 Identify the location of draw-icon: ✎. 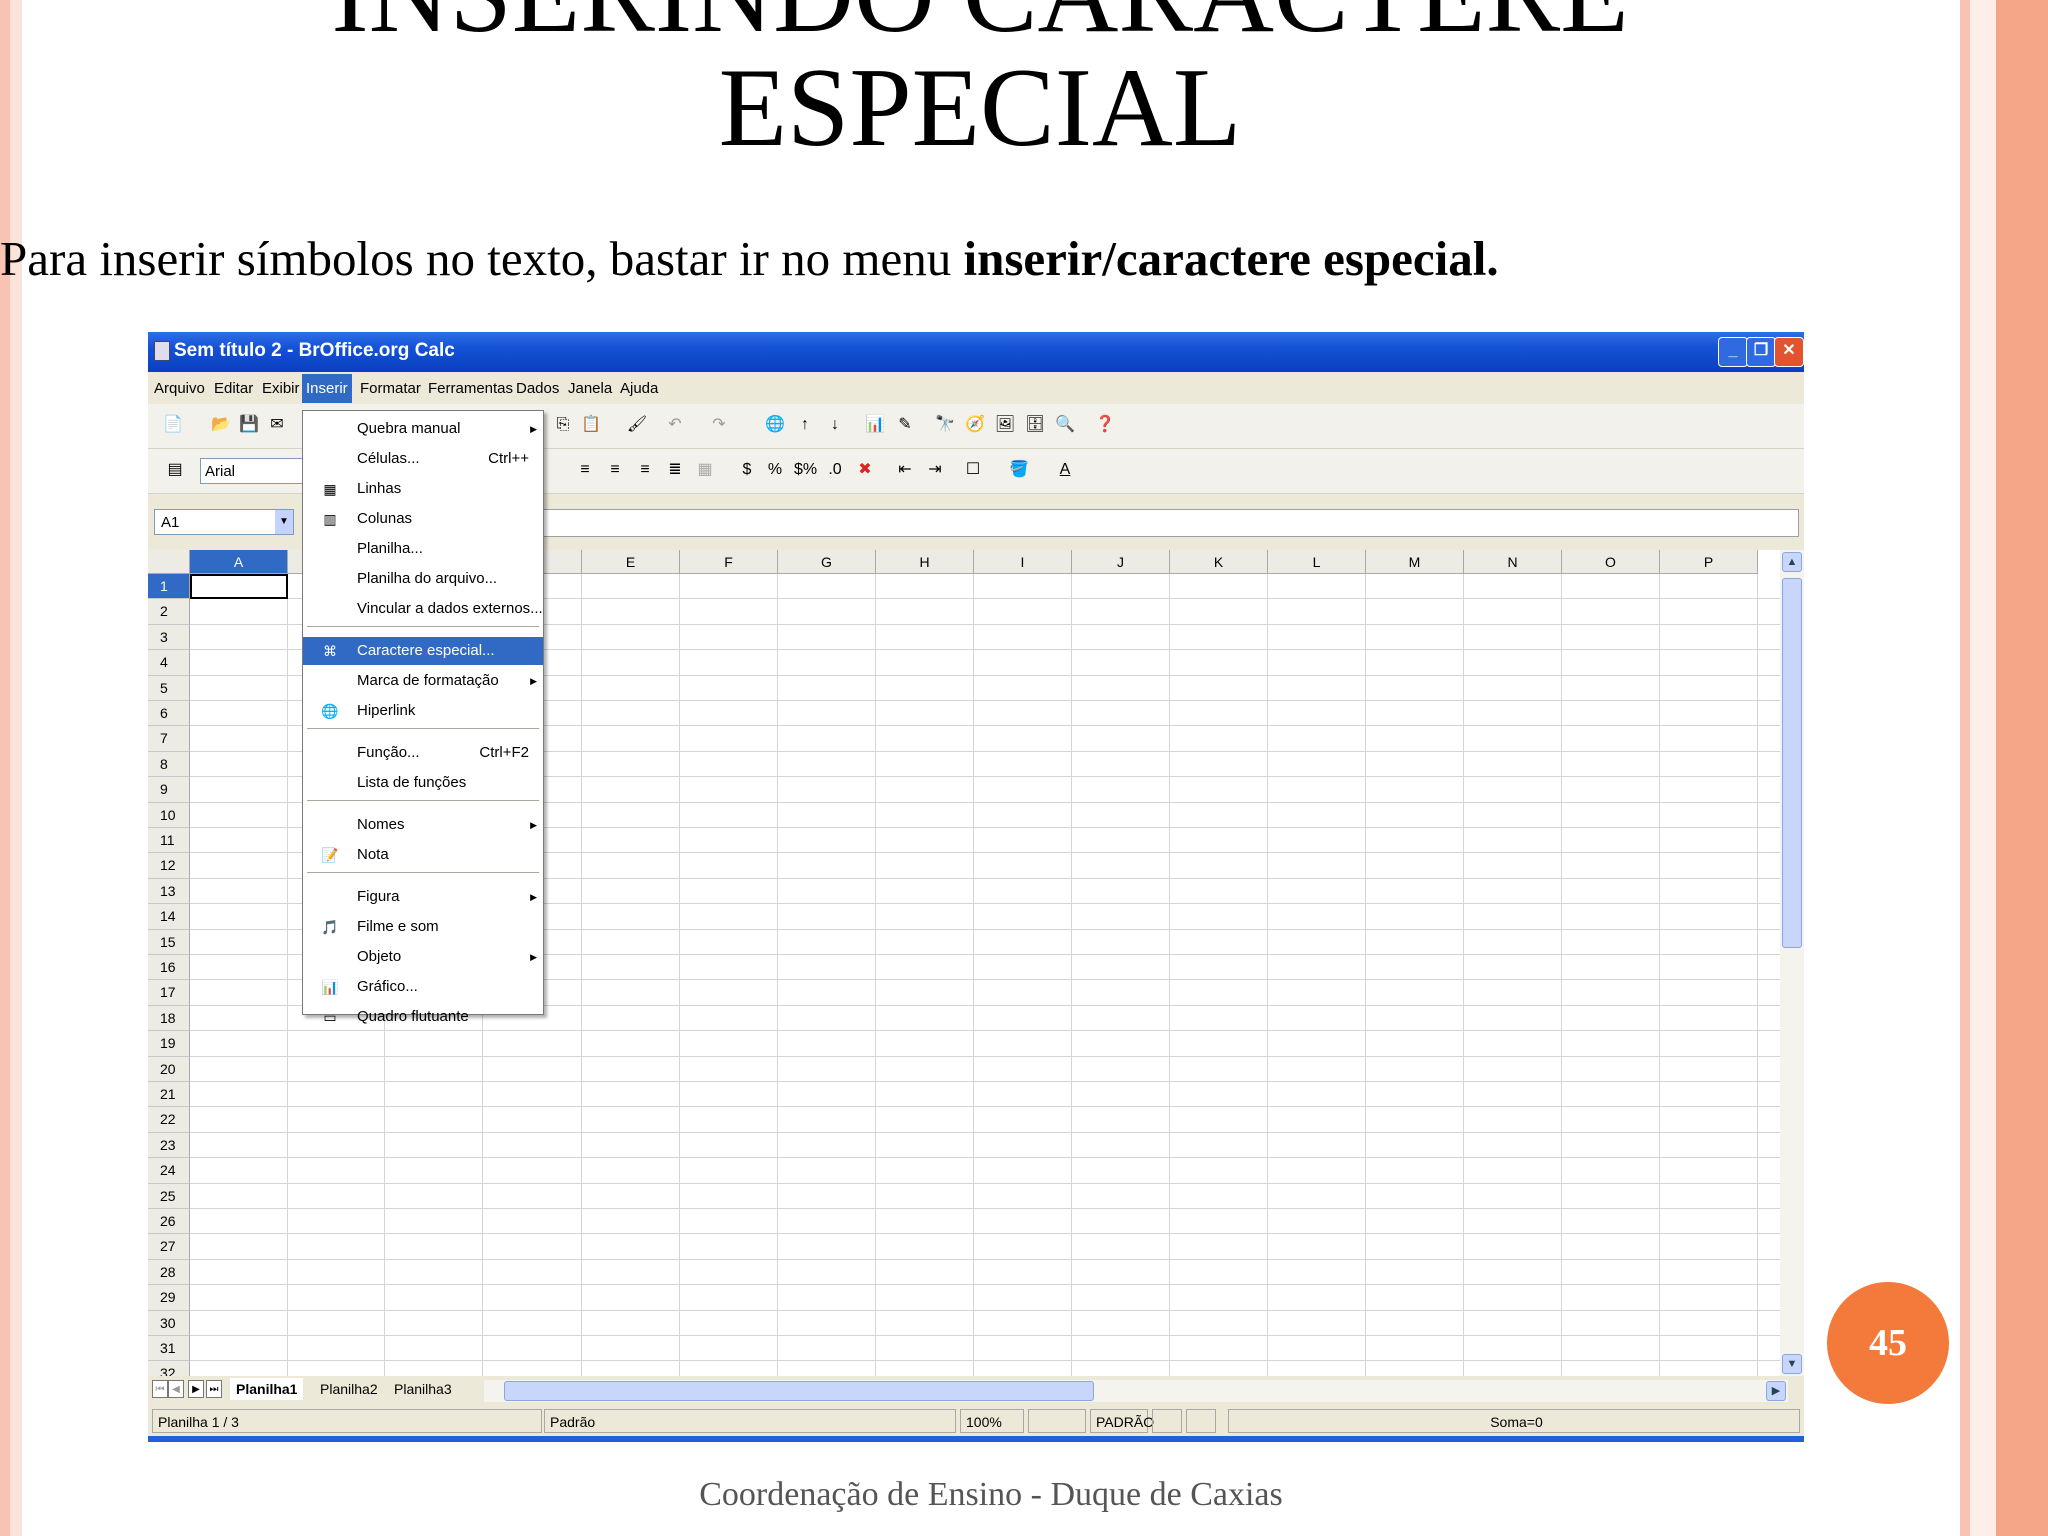
(905, 425).